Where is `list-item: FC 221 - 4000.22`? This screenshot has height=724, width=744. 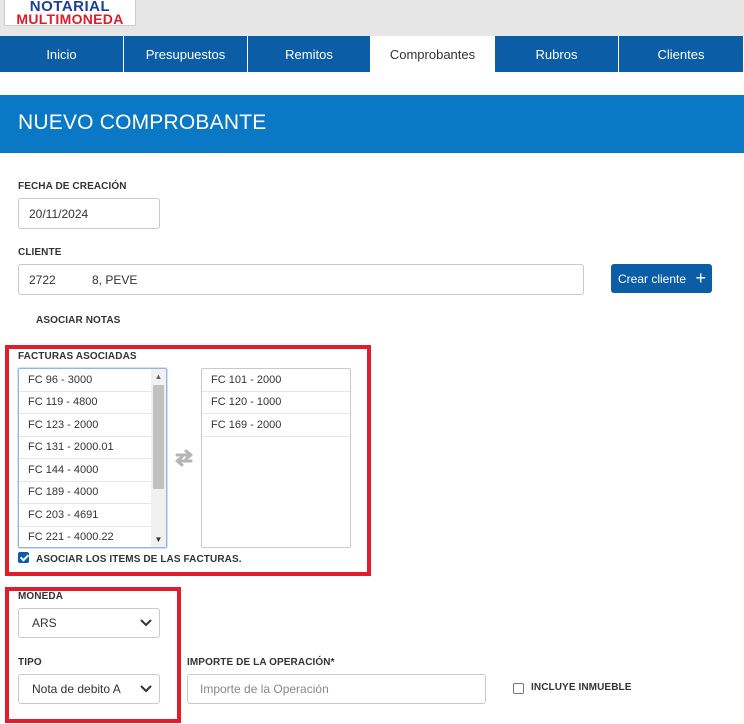
list-item: FC 221 - 4000.22 is located at coordinates (92, 537).